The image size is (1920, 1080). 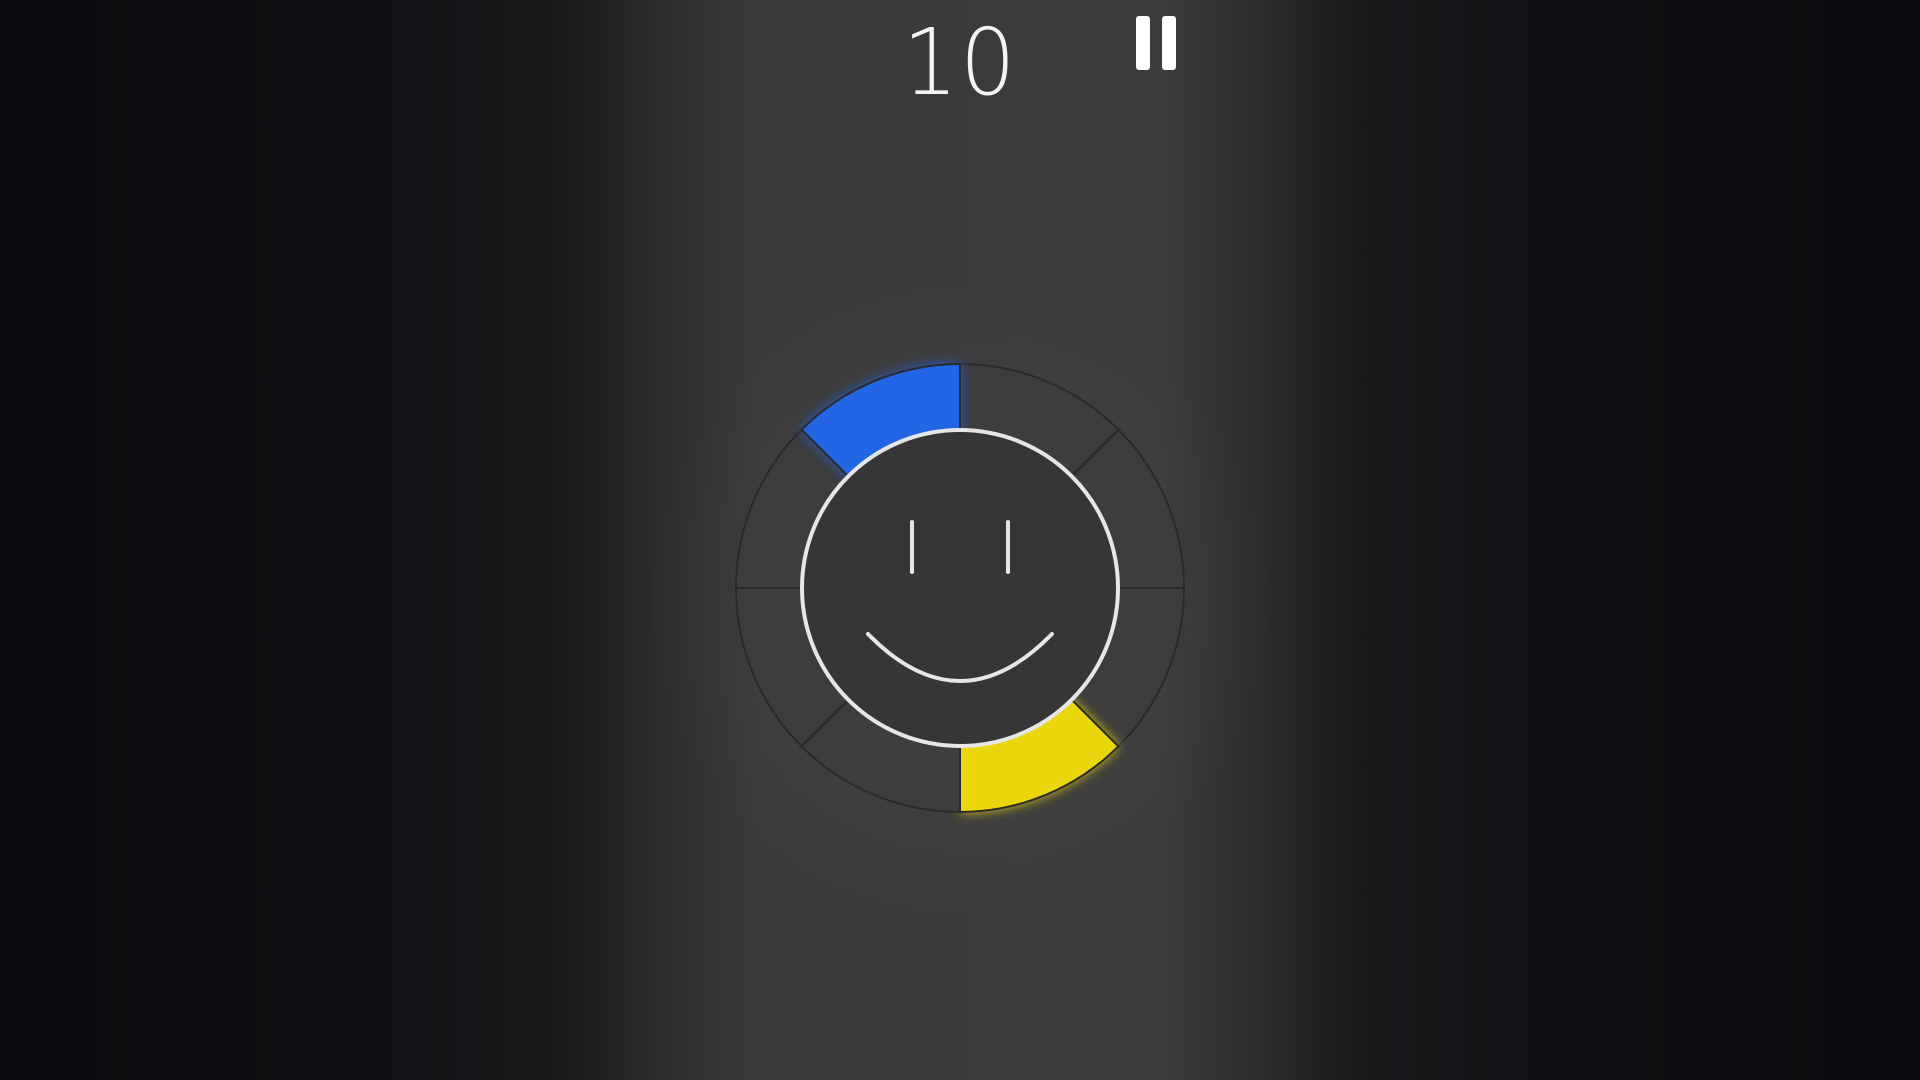 I want to click on smiley-face-icon, so click(x=960, y=588).